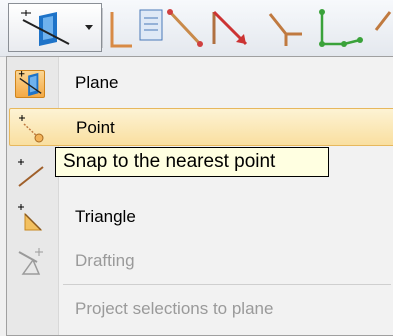 The width and height of the screenshot is (393, 336). What do you see at coordinates (95, 127) in the screenshot?
I see `menu-item-label: Point` at bounding box center [95, 127].